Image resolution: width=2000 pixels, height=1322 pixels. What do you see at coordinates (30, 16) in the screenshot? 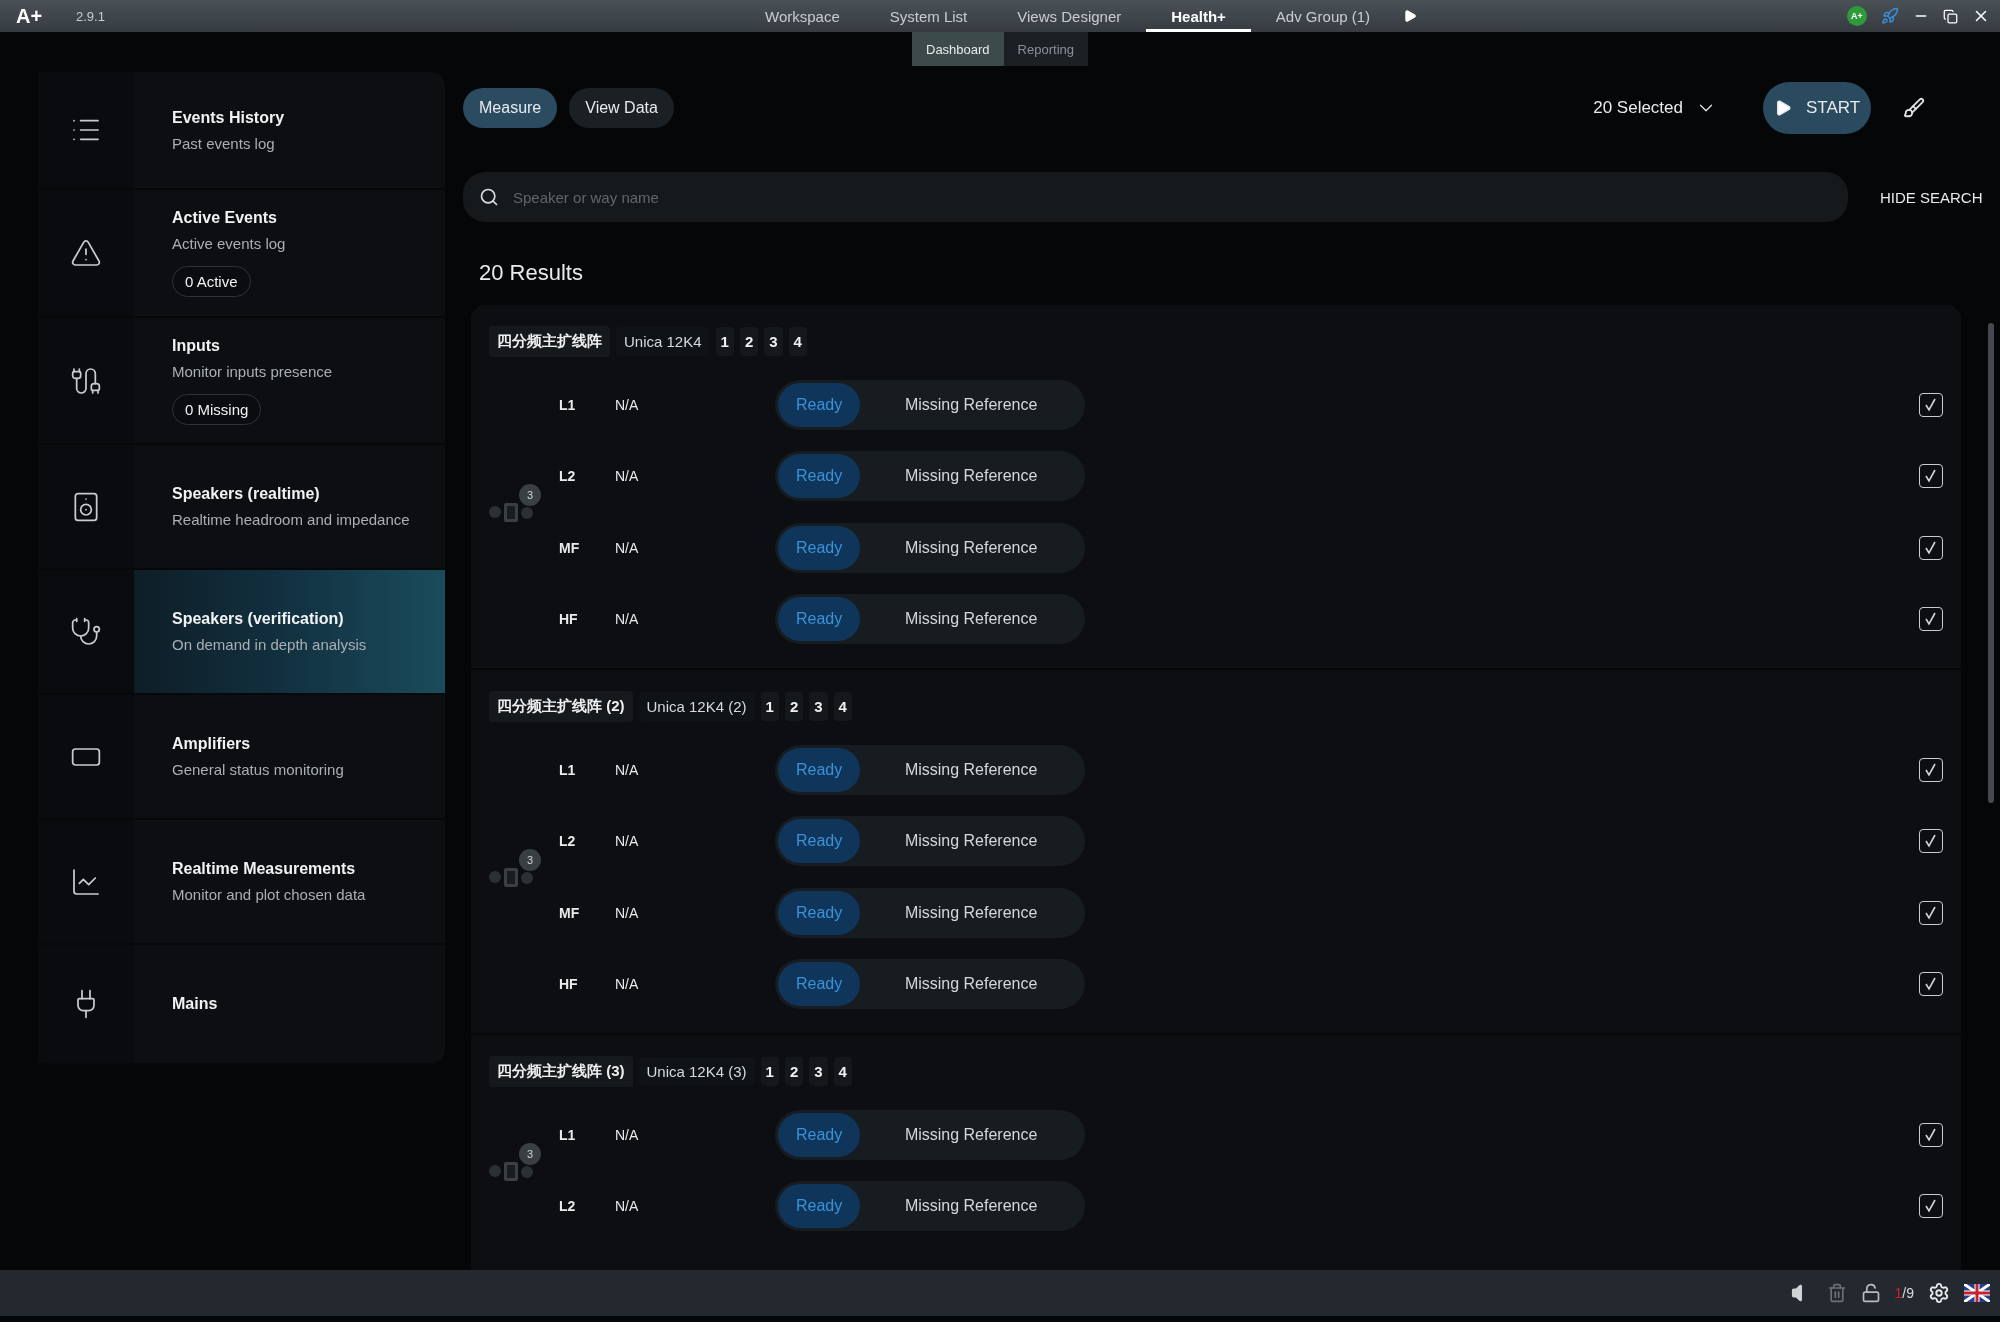
I see `app-logo: A+` at bounding box center [30, 16].